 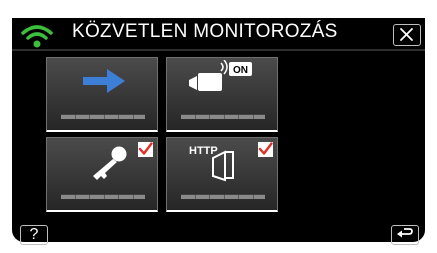 I want to click on wifi-icon, so click(x=37, y=36).